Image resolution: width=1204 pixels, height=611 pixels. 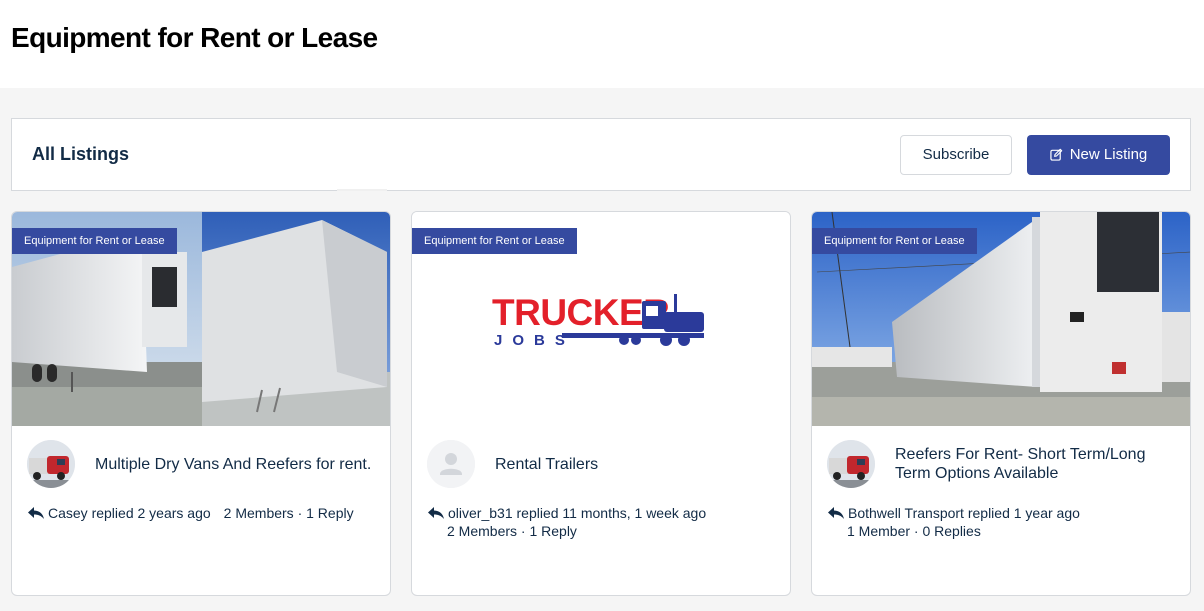 I want to click on edit-icon, so click(x=1056, y=154).